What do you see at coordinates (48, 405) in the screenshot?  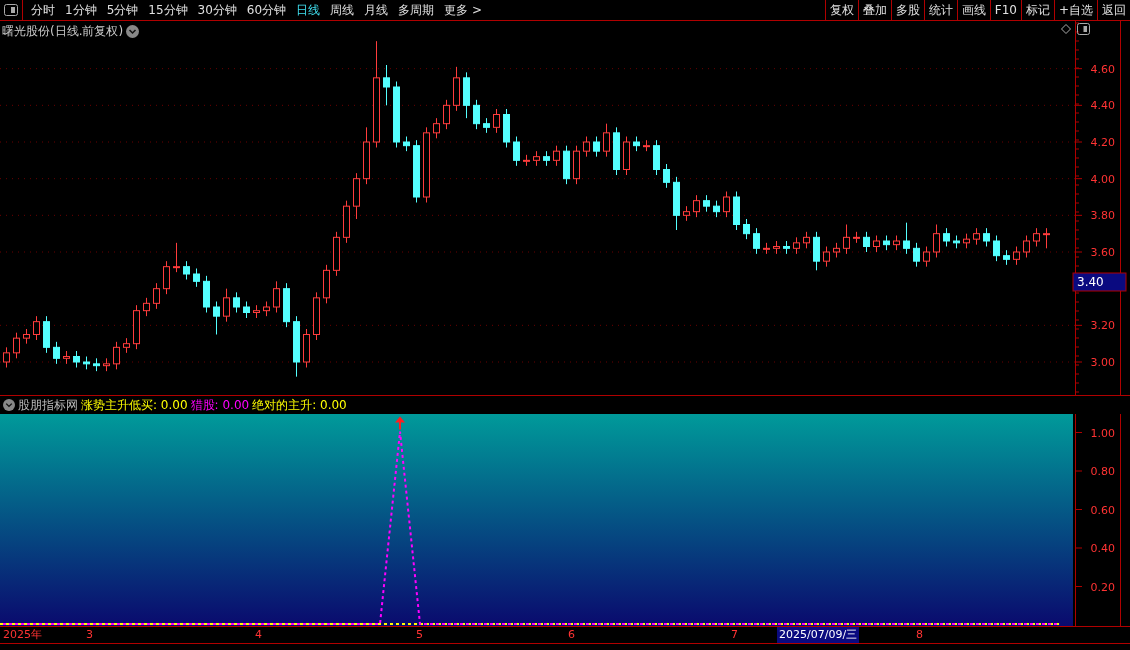 I see `indicator-name: 股朋指标网` at bounding box center [48, 405].